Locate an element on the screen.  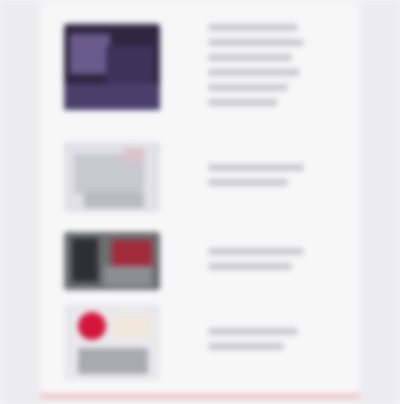
bottom-accent-bar is located at coordinates (200, 396).